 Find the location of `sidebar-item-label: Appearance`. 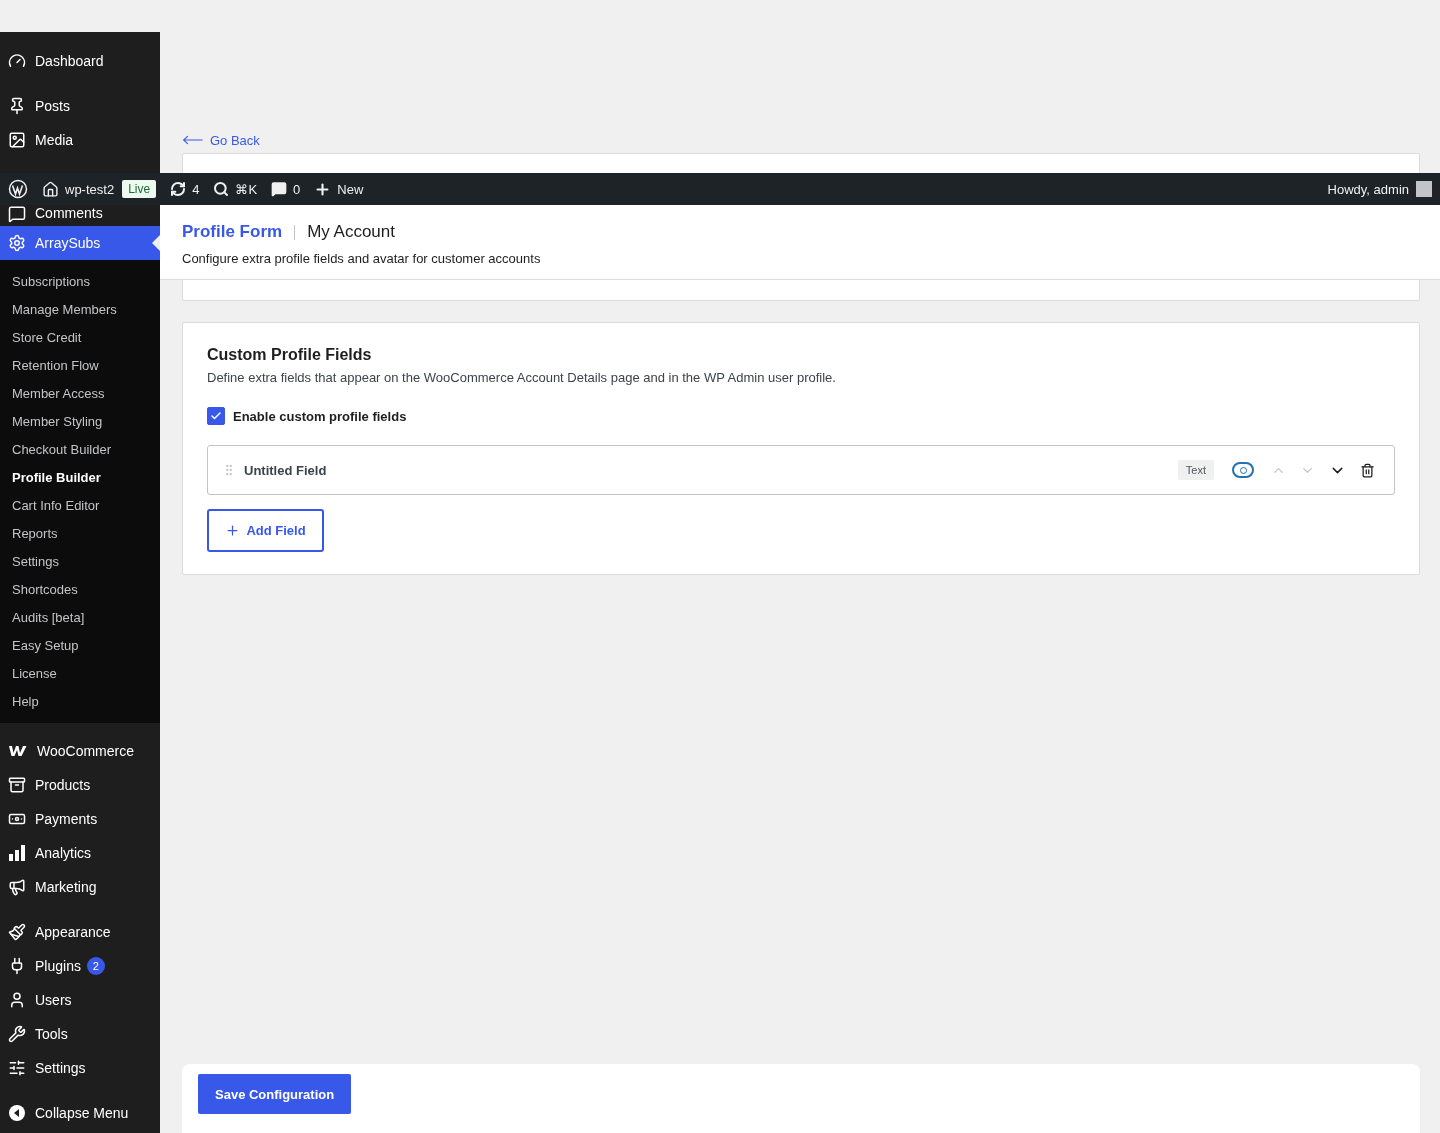

sidebar-item-label: Appearance is located at coordinates (73, 932).